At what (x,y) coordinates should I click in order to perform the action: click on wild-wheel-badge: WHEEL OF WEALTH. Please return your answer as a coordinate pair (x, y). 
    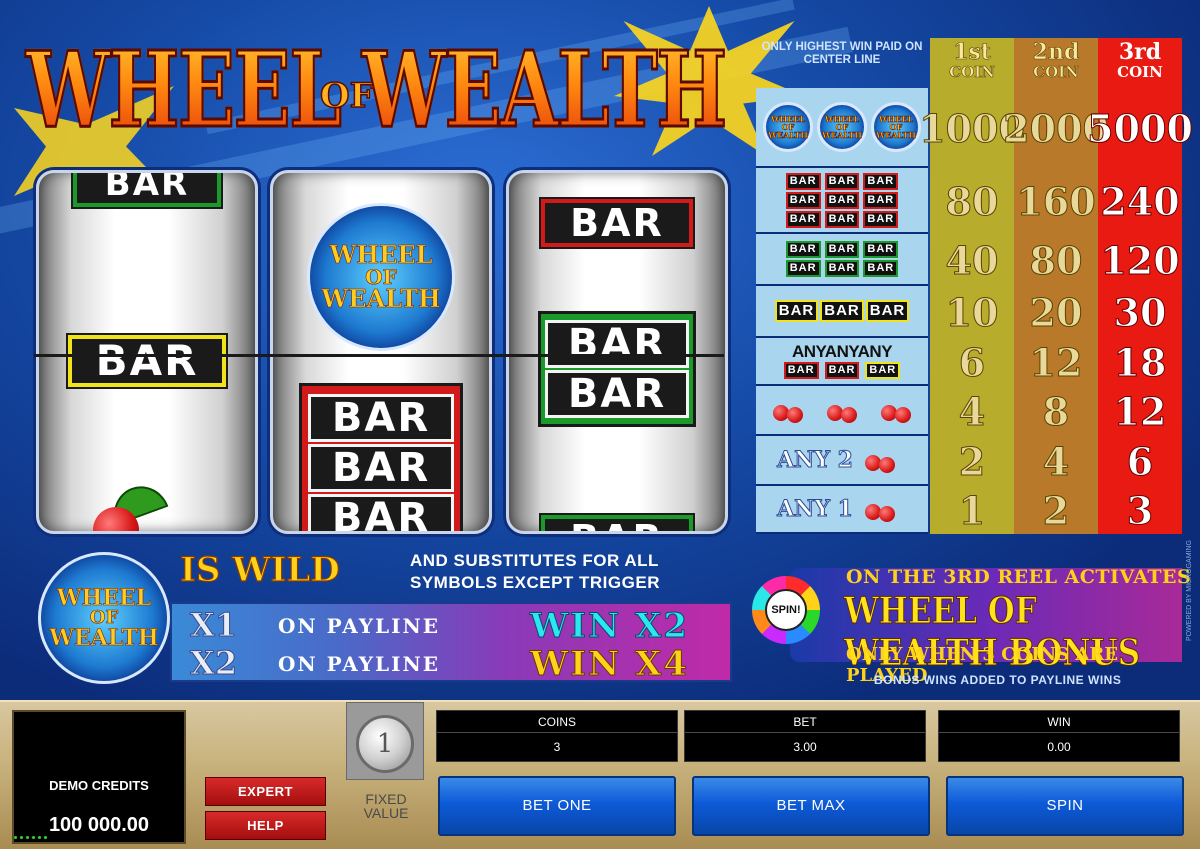
    Looking at the image, I should click on (104, 618).